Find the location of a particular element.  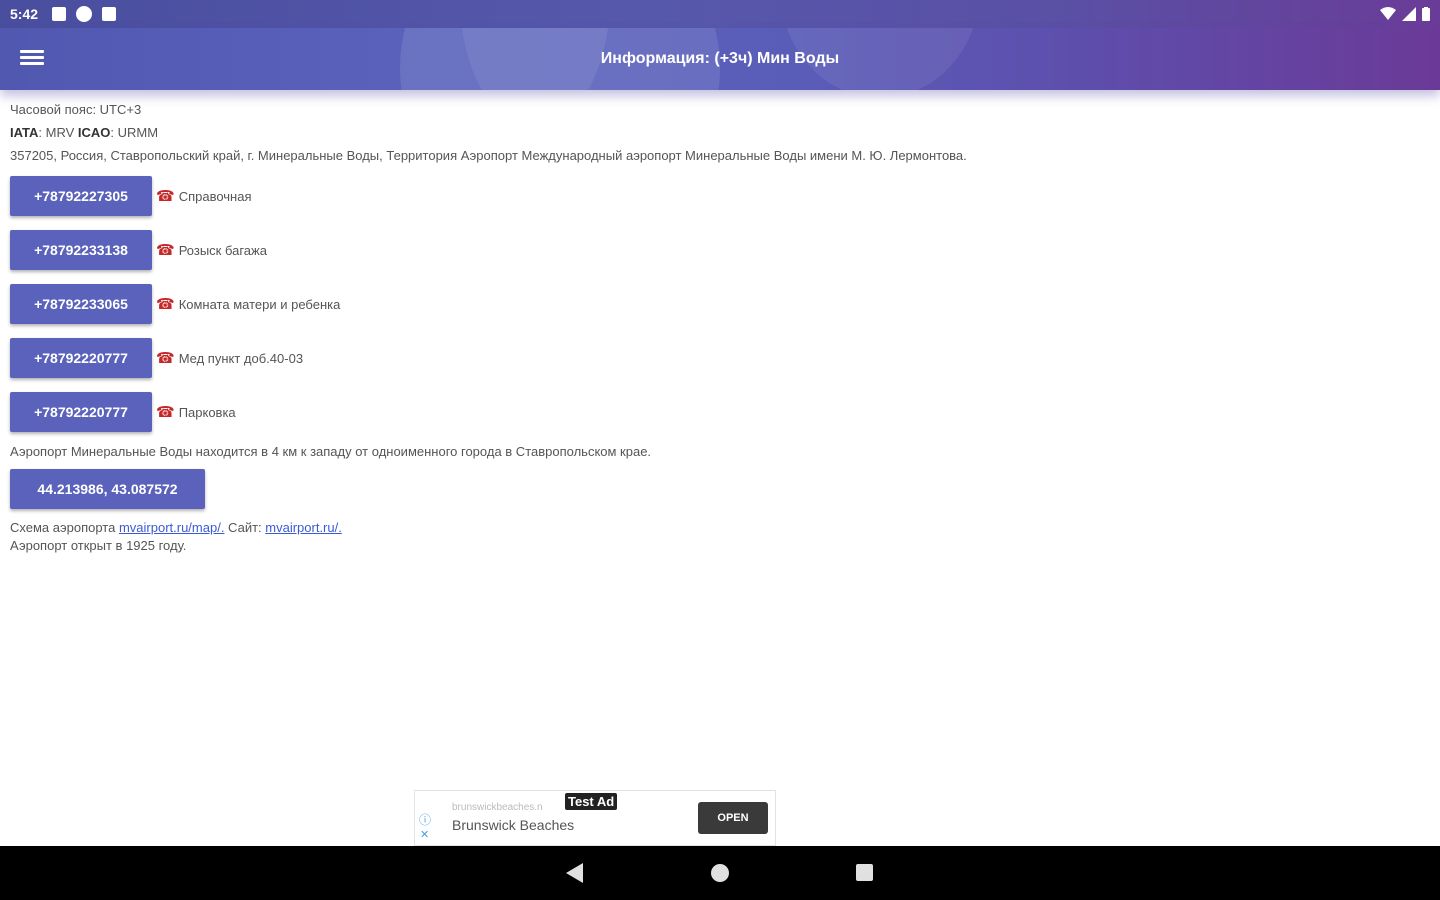

status-right-icons is located at coordinates (1405, 14).